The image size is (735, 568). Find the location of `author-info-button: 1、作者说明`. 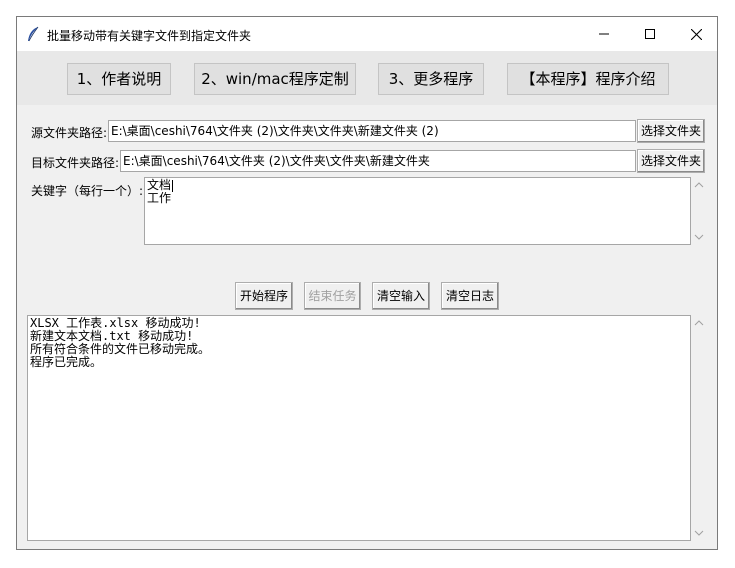

author-info-button: 1、作者说明 is located at coordinates (119, 79).